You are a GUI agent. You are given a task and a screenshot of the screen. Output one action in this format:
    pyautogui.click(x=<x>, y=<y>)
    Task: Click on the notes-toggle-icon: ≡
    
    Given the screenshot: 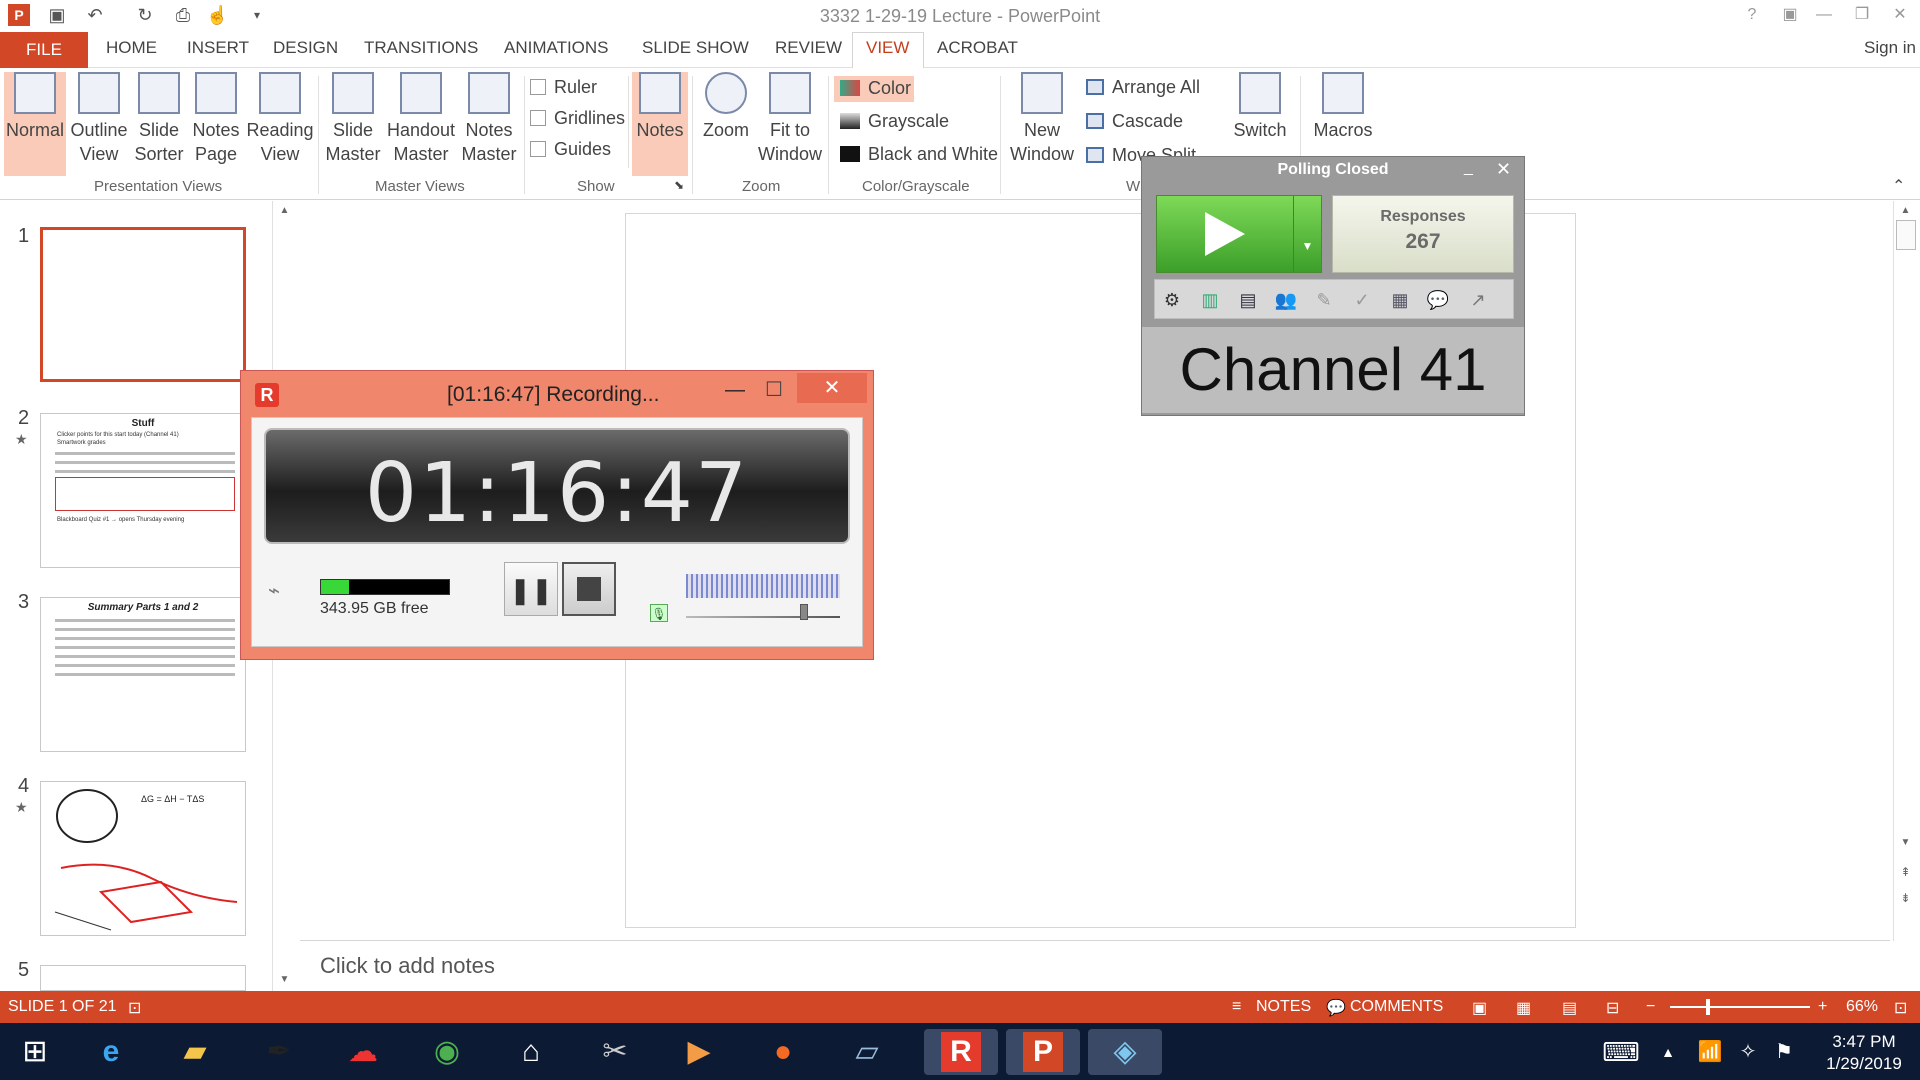 What is the action you would take?
    pyautogui.click(x=1236, y=1007)
    